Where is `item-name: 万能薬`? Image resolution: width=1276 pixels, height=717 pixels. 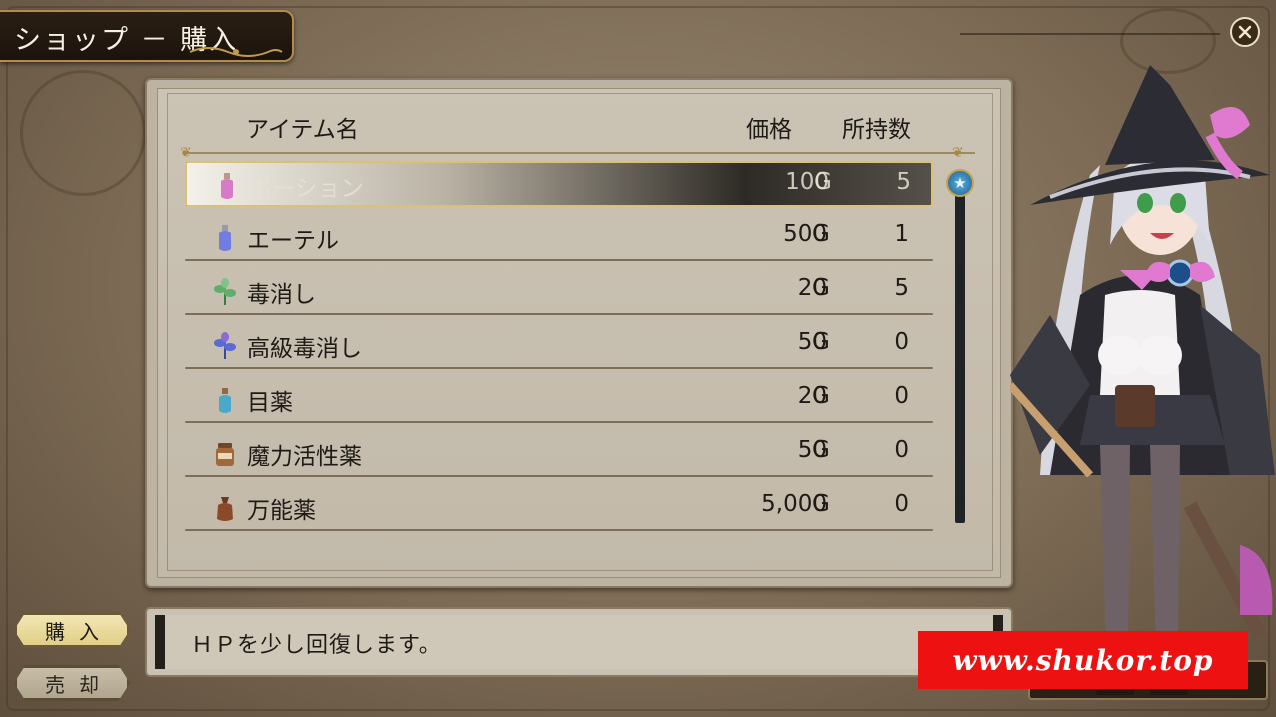
item-name: 万能薬 is located at coordinates (281, 511).